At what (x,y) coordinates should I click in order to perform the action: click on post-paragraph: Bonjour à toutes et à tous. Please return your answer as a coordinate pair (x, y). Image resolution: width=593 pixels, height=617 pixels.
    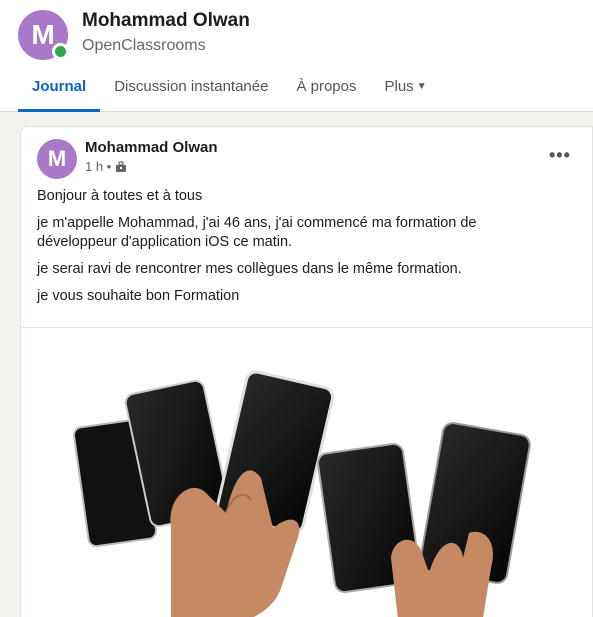
    Looking at the image, I should click on (120, 196).